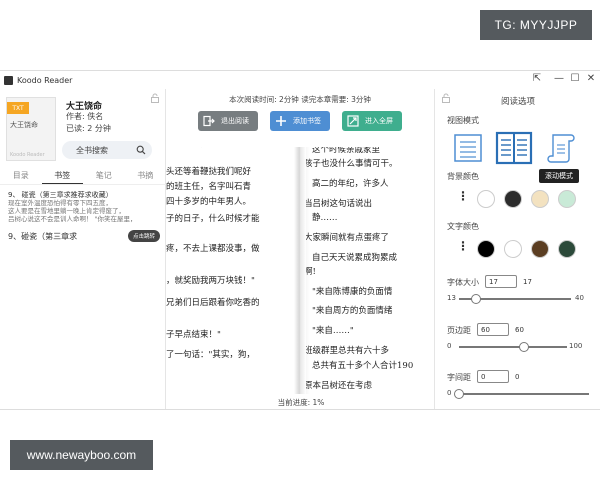 Image resolution: width=600 pixels, height=480 pixels. I want to click on reader-top-bar: 本次阅读时间: 2分钟 读完本章需要: 3分钟 退出阅读 添加书签 进入全屏, so click(300, 118).